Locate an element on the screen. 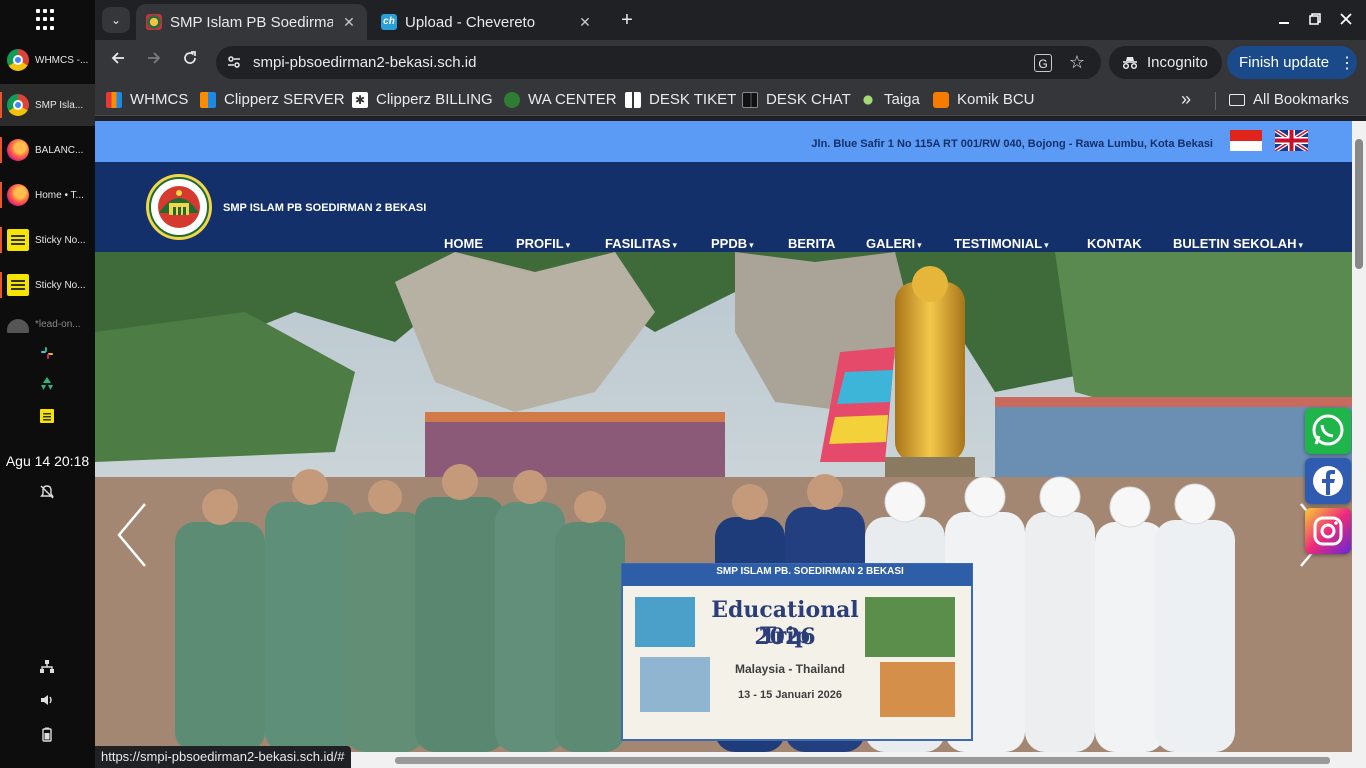  school-favicon-icon is located at coordinates (154, 22).